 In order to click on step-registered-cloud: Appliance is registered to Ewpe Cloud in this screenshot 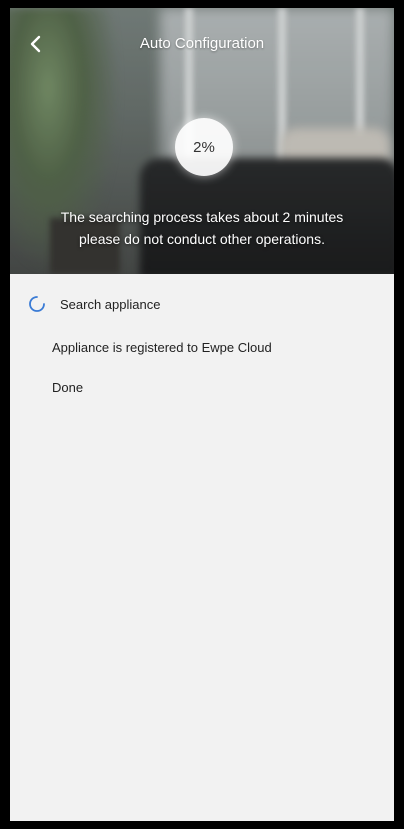, I will do `click(162, 347)`.